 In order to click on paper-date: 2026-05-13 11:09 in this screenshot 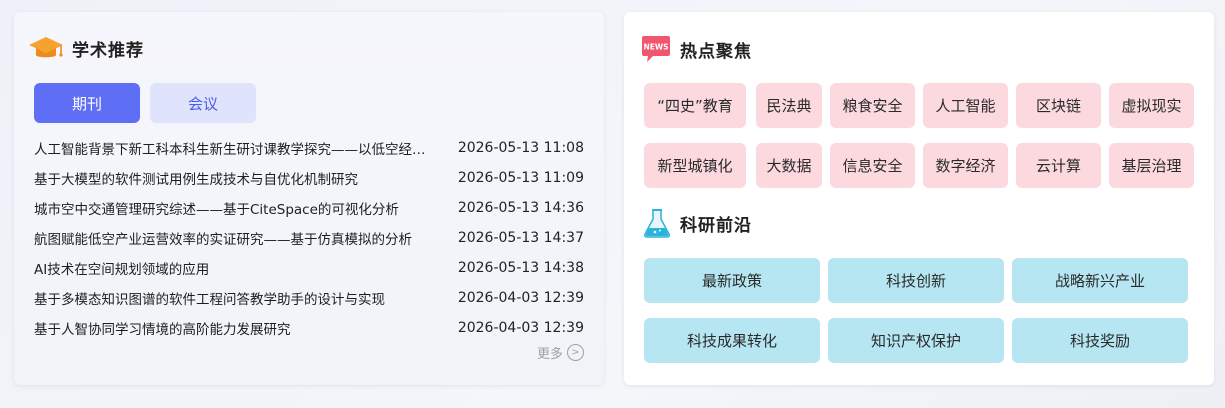, I will do `click(520, 178)`.